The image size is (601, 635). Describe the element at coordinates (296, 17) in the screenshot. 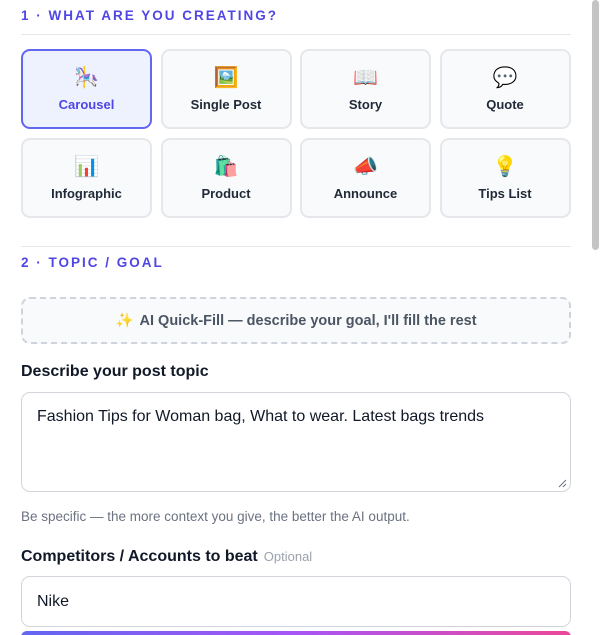

I see `section-title-creating: 1 · WHAT ARE YOU CREATING?` at that location.